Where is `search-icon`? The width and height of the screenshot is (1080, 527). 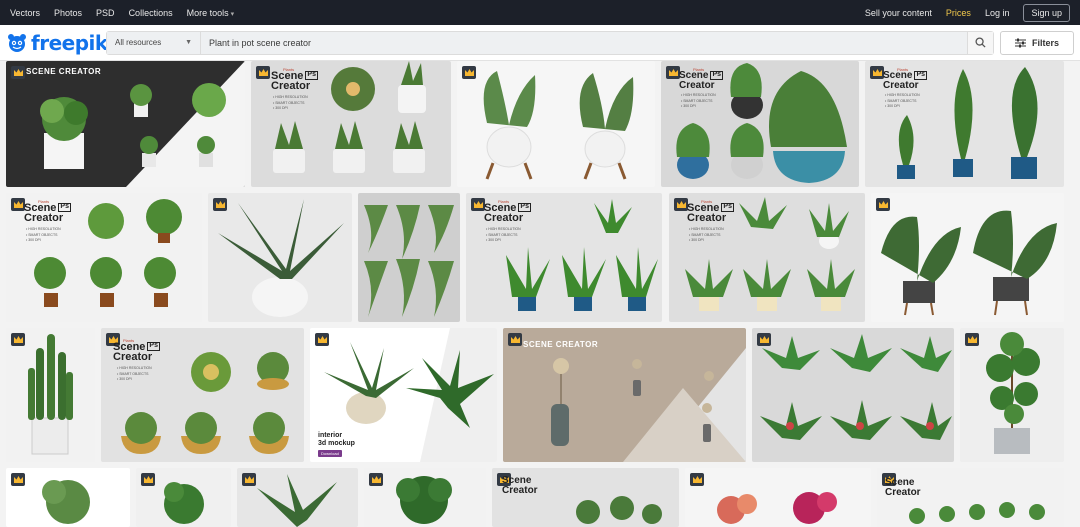
search-icon is located at coordinates (980, 42).